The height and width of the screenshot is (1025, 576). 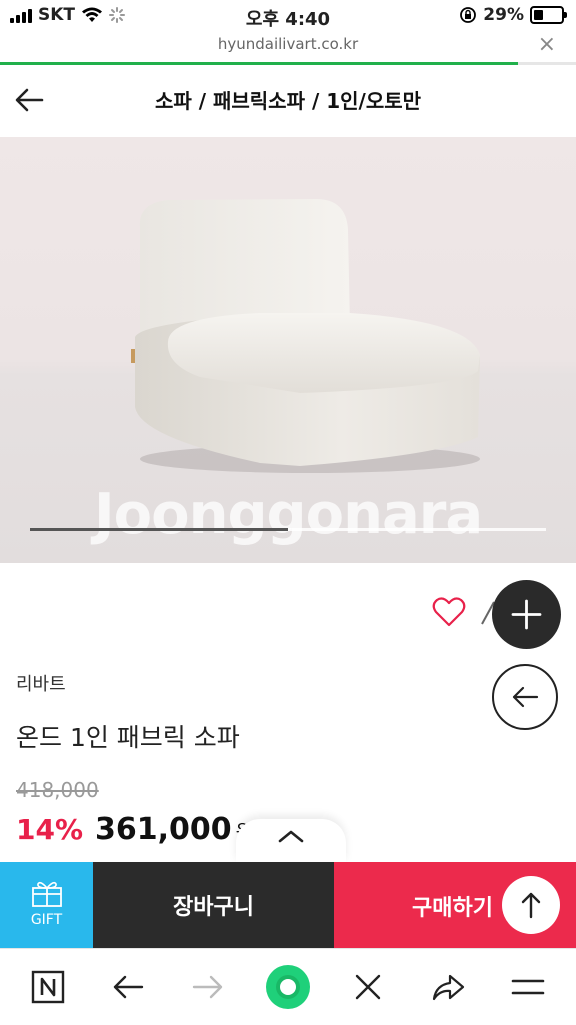 I want to click on gift-label: GIFT, so click(x=46, y=920).